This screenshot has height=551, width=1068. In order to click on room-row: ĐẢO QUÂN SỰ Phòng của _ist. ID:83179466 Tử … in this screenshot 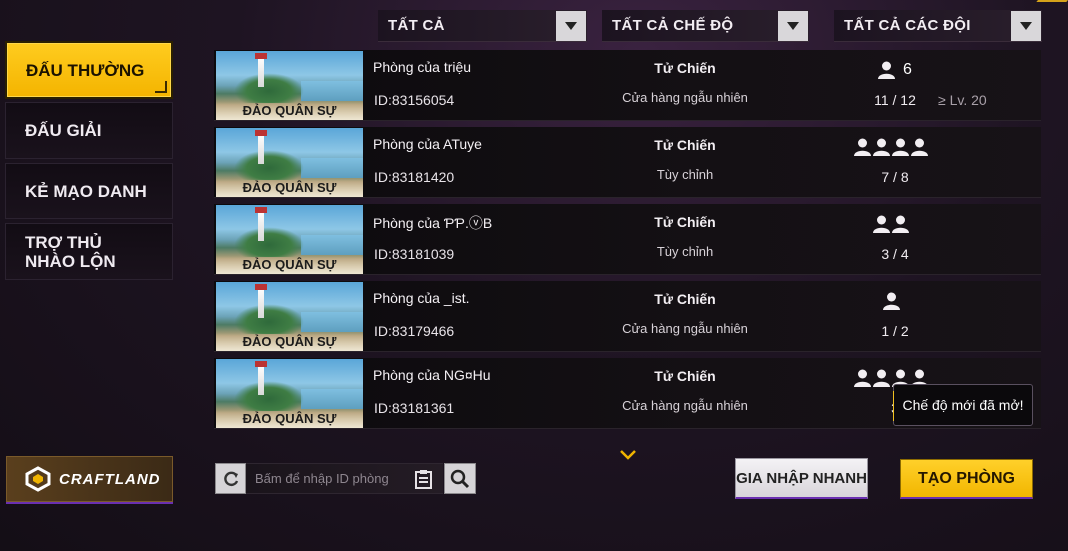, I will do `click(627, 316)`.